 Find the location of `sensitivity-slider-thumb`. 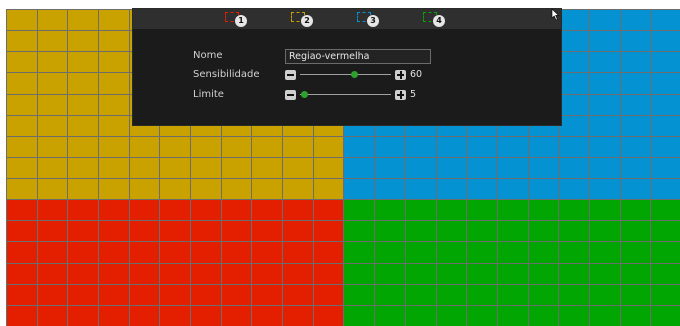

sensitivity-slider-thumb is located at coordinates (355, 74).